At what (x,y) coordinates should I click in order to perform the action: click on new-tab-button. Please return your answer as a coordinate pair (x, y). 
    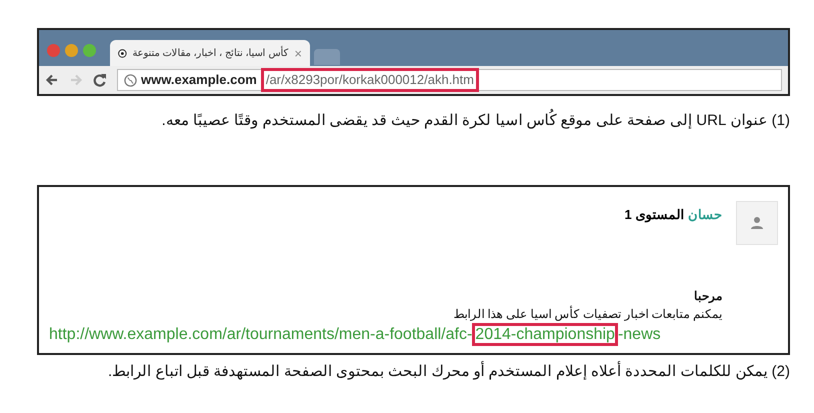
    Looking at the image, I should click on (327, 57).